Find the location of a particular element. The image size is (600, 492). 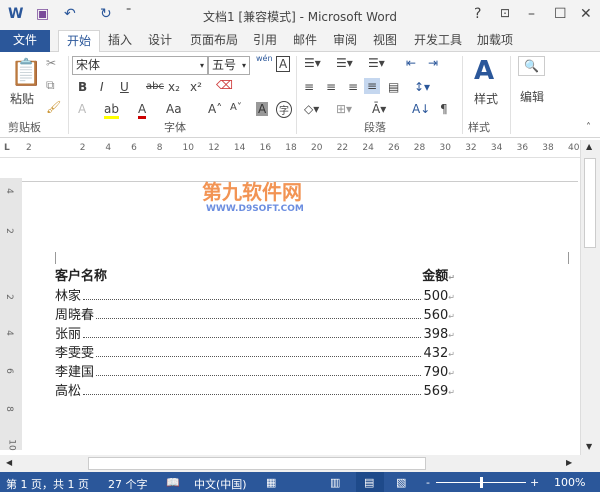

ruler-tick: 2 is located at coordinates (82, 148).